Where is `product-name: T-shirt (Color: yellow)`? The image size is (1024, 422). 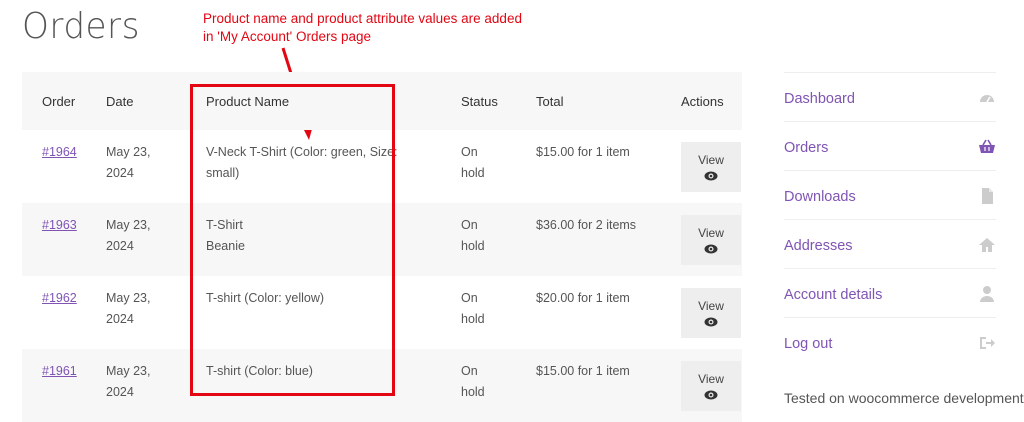
product-name: T-shirt (Color: yellow) is located at coordinates (265, 298).